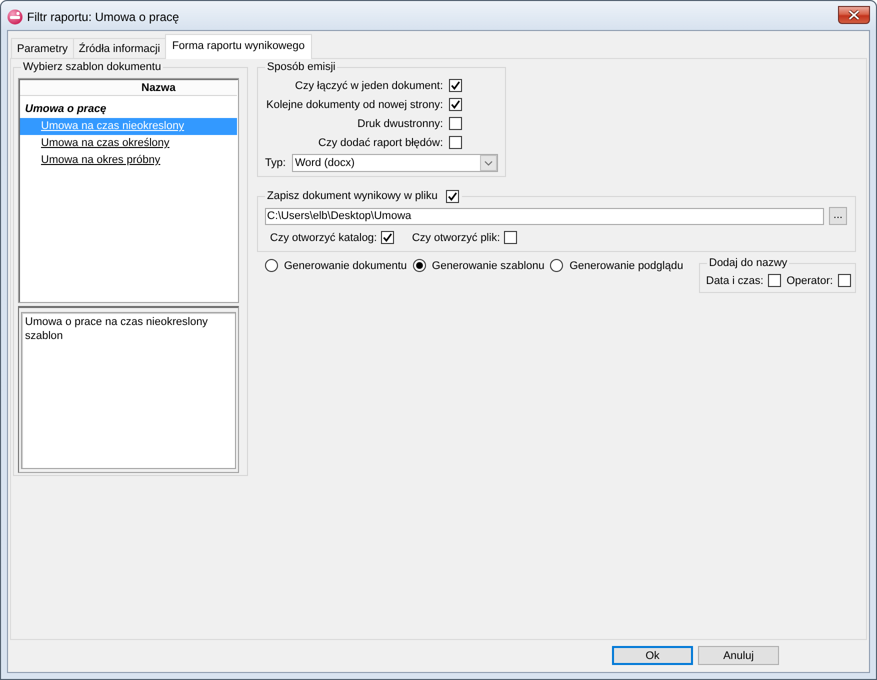 The image size is (877, 680). I want to click on checkbox-label: Czy łączyć w jeden dokument:, so click(369, 86).